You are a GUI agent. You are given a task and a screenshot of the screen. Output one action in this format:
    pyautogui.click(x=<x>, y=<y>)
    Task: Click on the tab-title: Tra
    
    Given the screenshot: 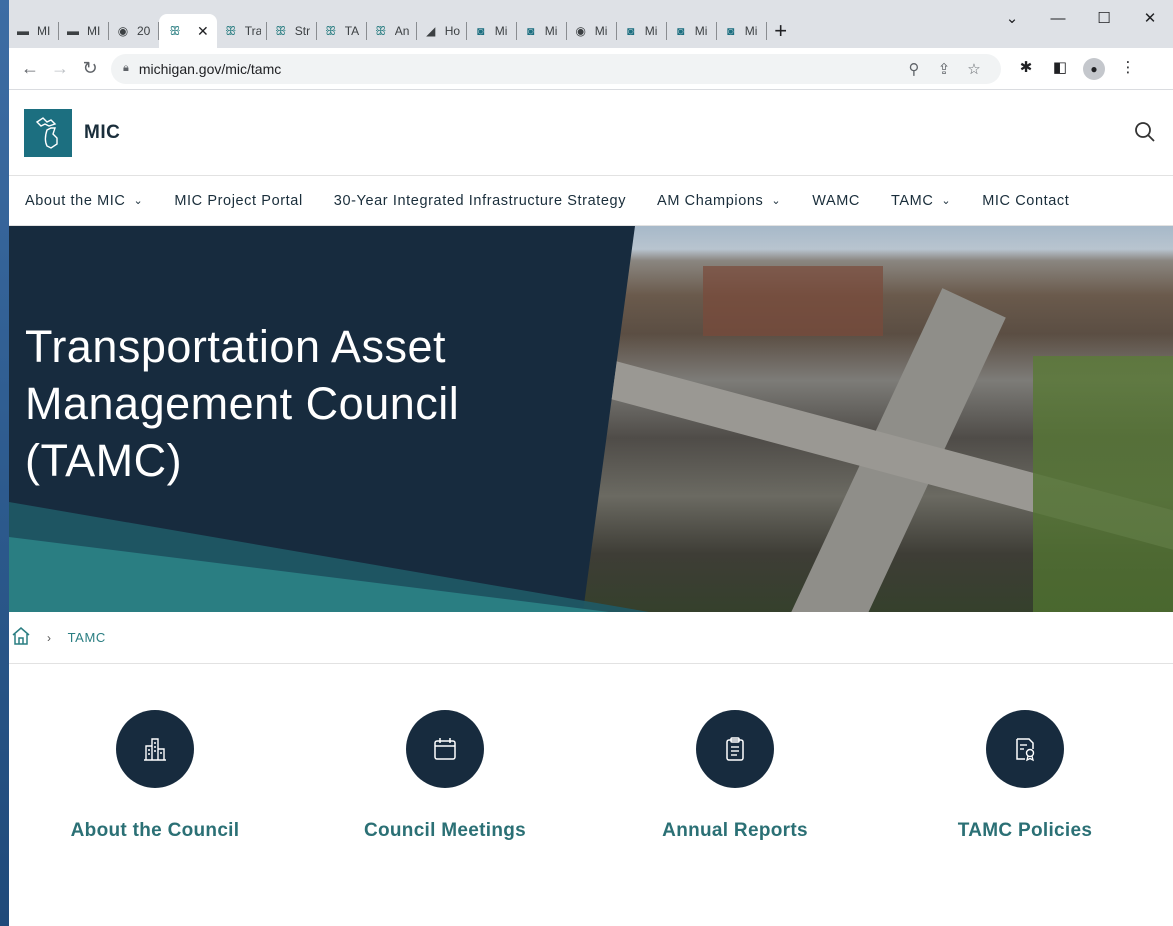 What is the action you would take?
    pyautogui.click(x=252, y=31)
    